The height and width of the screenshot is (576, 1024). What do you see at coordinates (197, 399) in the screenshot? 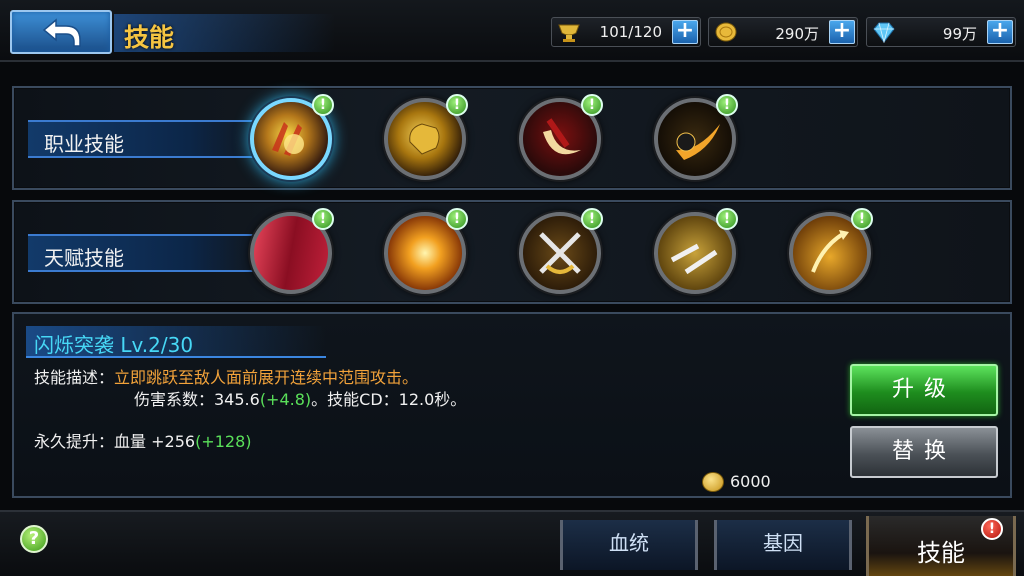
I see `damage-value: 伤害系数：345.6` at bounding box center [197, 399].